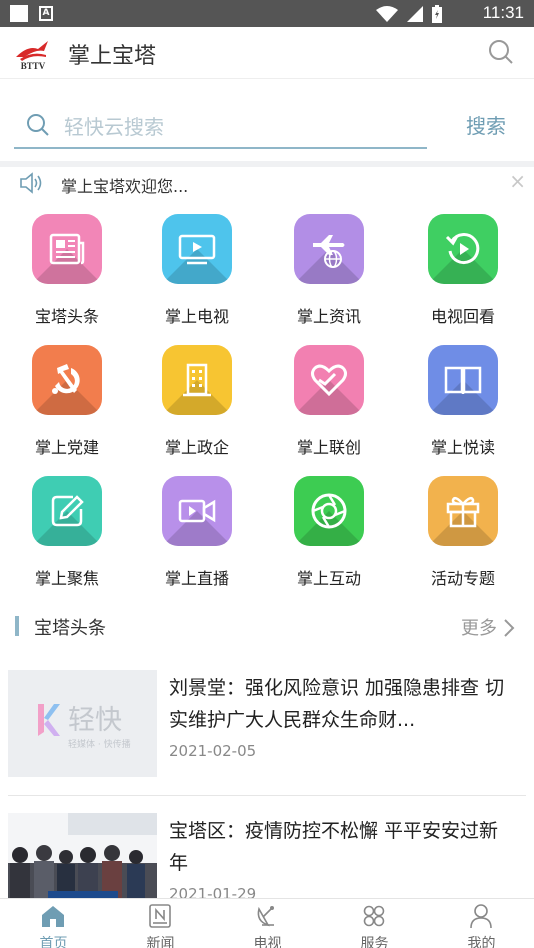 The image size is (534, 948). I want to click on tab-label: 服务, so click(374, 942).